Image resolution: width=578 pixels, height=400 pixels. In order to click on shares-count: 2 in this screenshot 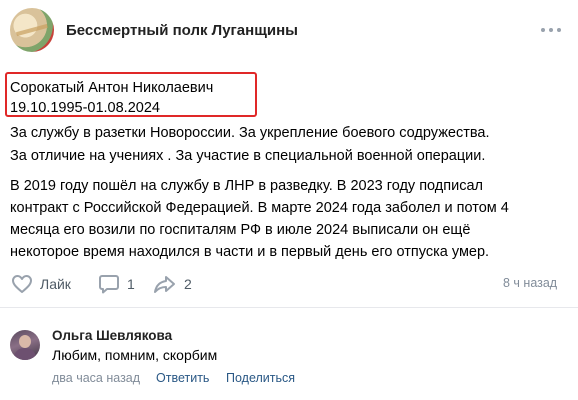, I will do `click(188, 284)`.